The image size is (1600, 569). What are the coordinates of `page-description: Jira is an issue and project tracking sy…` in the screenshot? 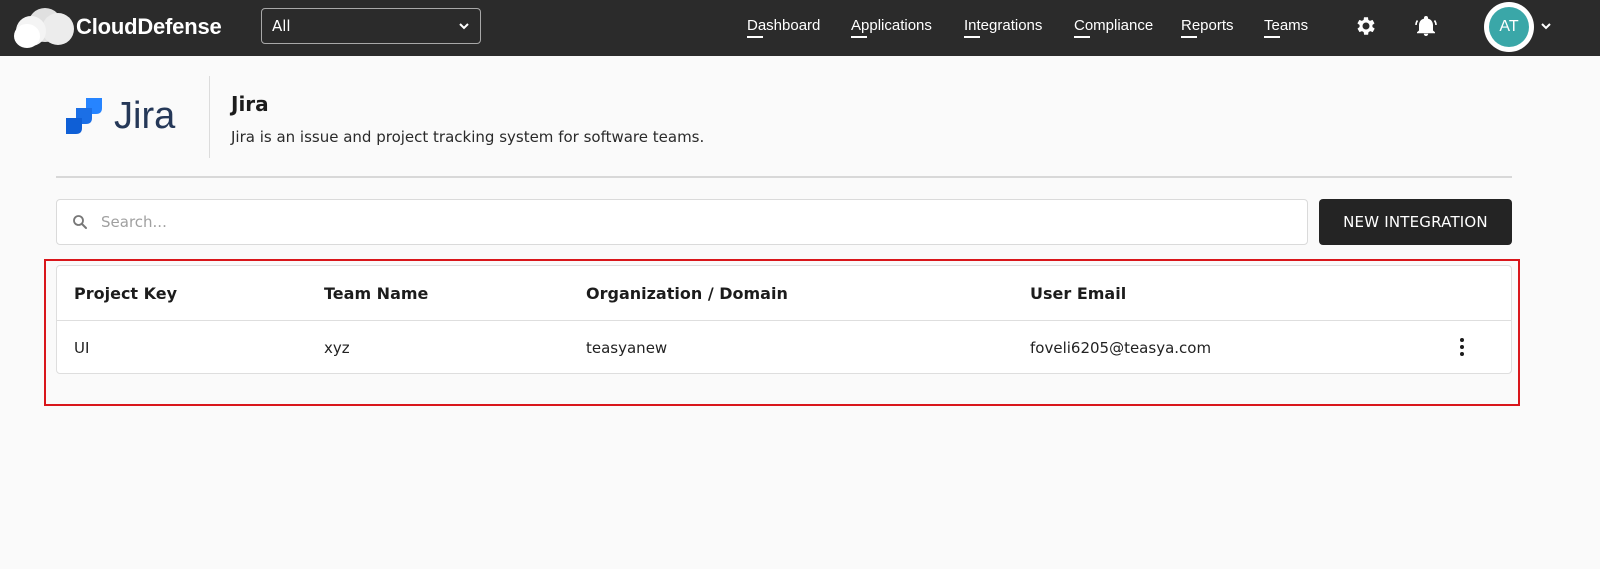 It's located at (468, 137).